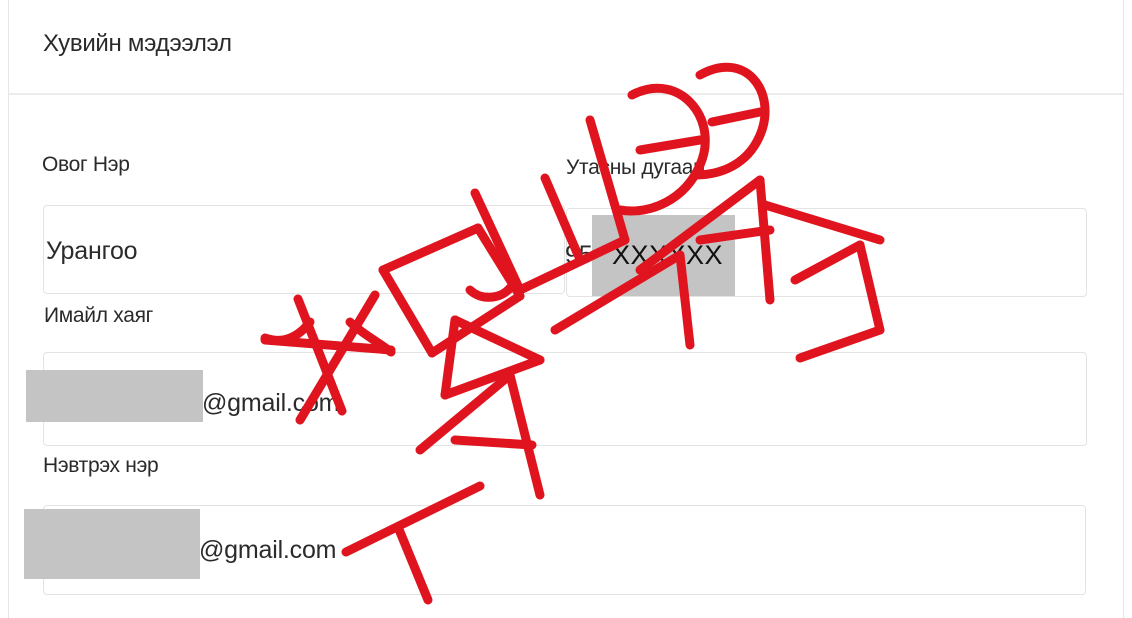 The height and width of the screenshot is (618, 1132). I want to click on phone-masked-value: XXXXXX, so click(668, 255).